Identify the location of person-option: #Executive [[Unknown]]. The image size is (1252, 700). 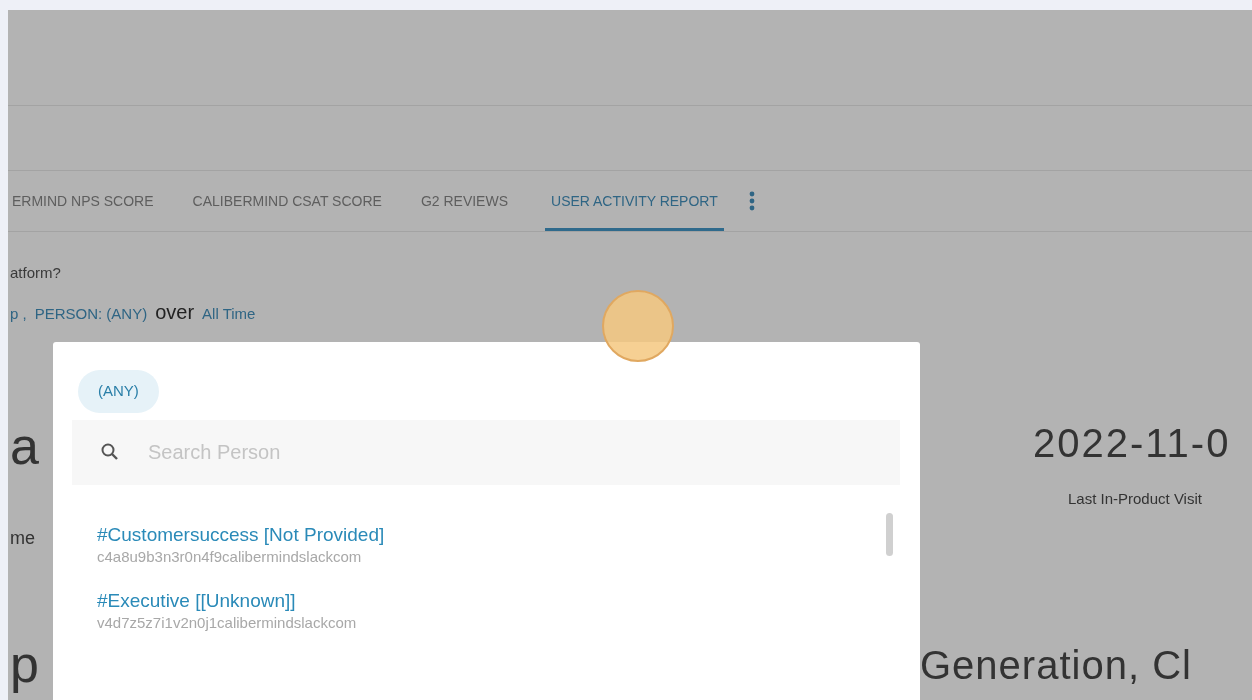
(508, 600).